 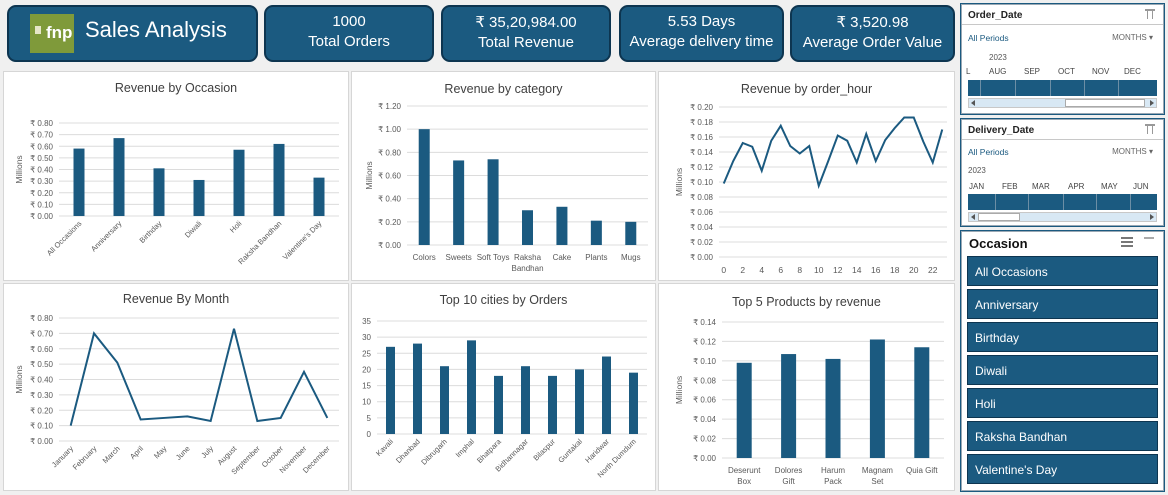 What do you see at coordinates (679, 182) in the screenshot?
I see `y-axis-title: Millions` at bounding box center [679, 182].